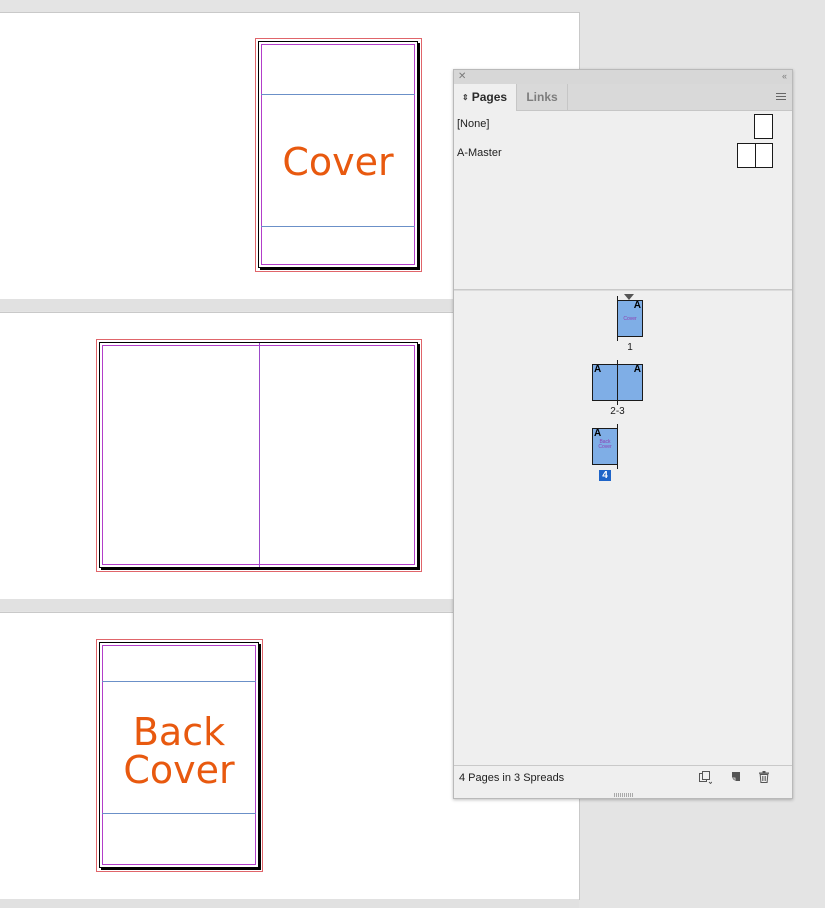 Image resolution: width=825 pixels, height=908 pixels. I want to click on trash-icon, so click(764, 777).